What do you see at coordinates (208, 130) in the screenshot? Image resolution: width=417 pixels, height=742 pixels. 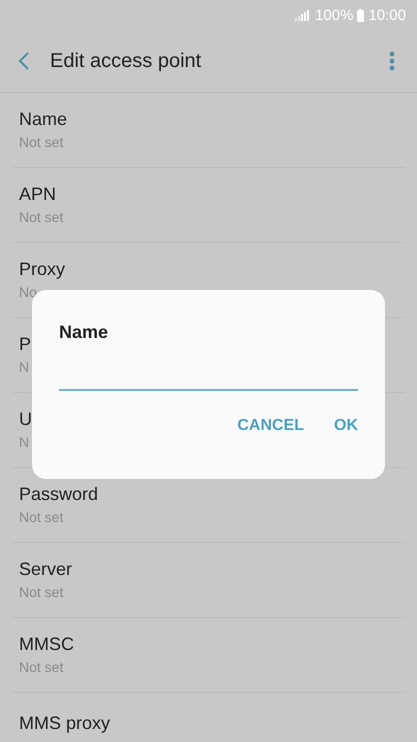 I see `setting-item: Name Not set` at bounding box center [208, 130].